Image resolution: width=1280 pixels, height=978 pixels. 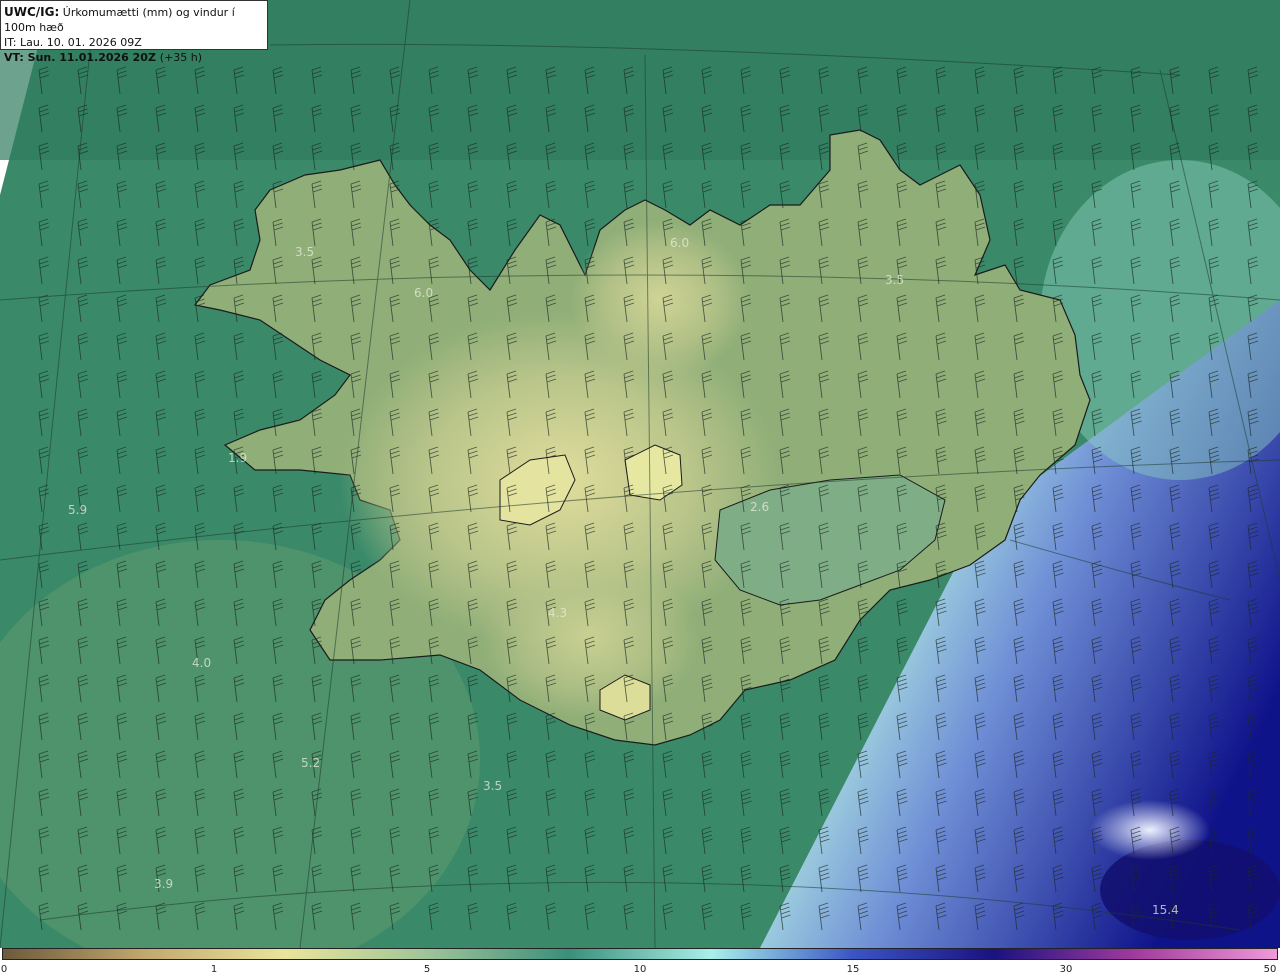 What do you see at coordinates (214, 969) in the screenshot?
I see `colorbar-tick: 1` at bounding box center [214, 969].